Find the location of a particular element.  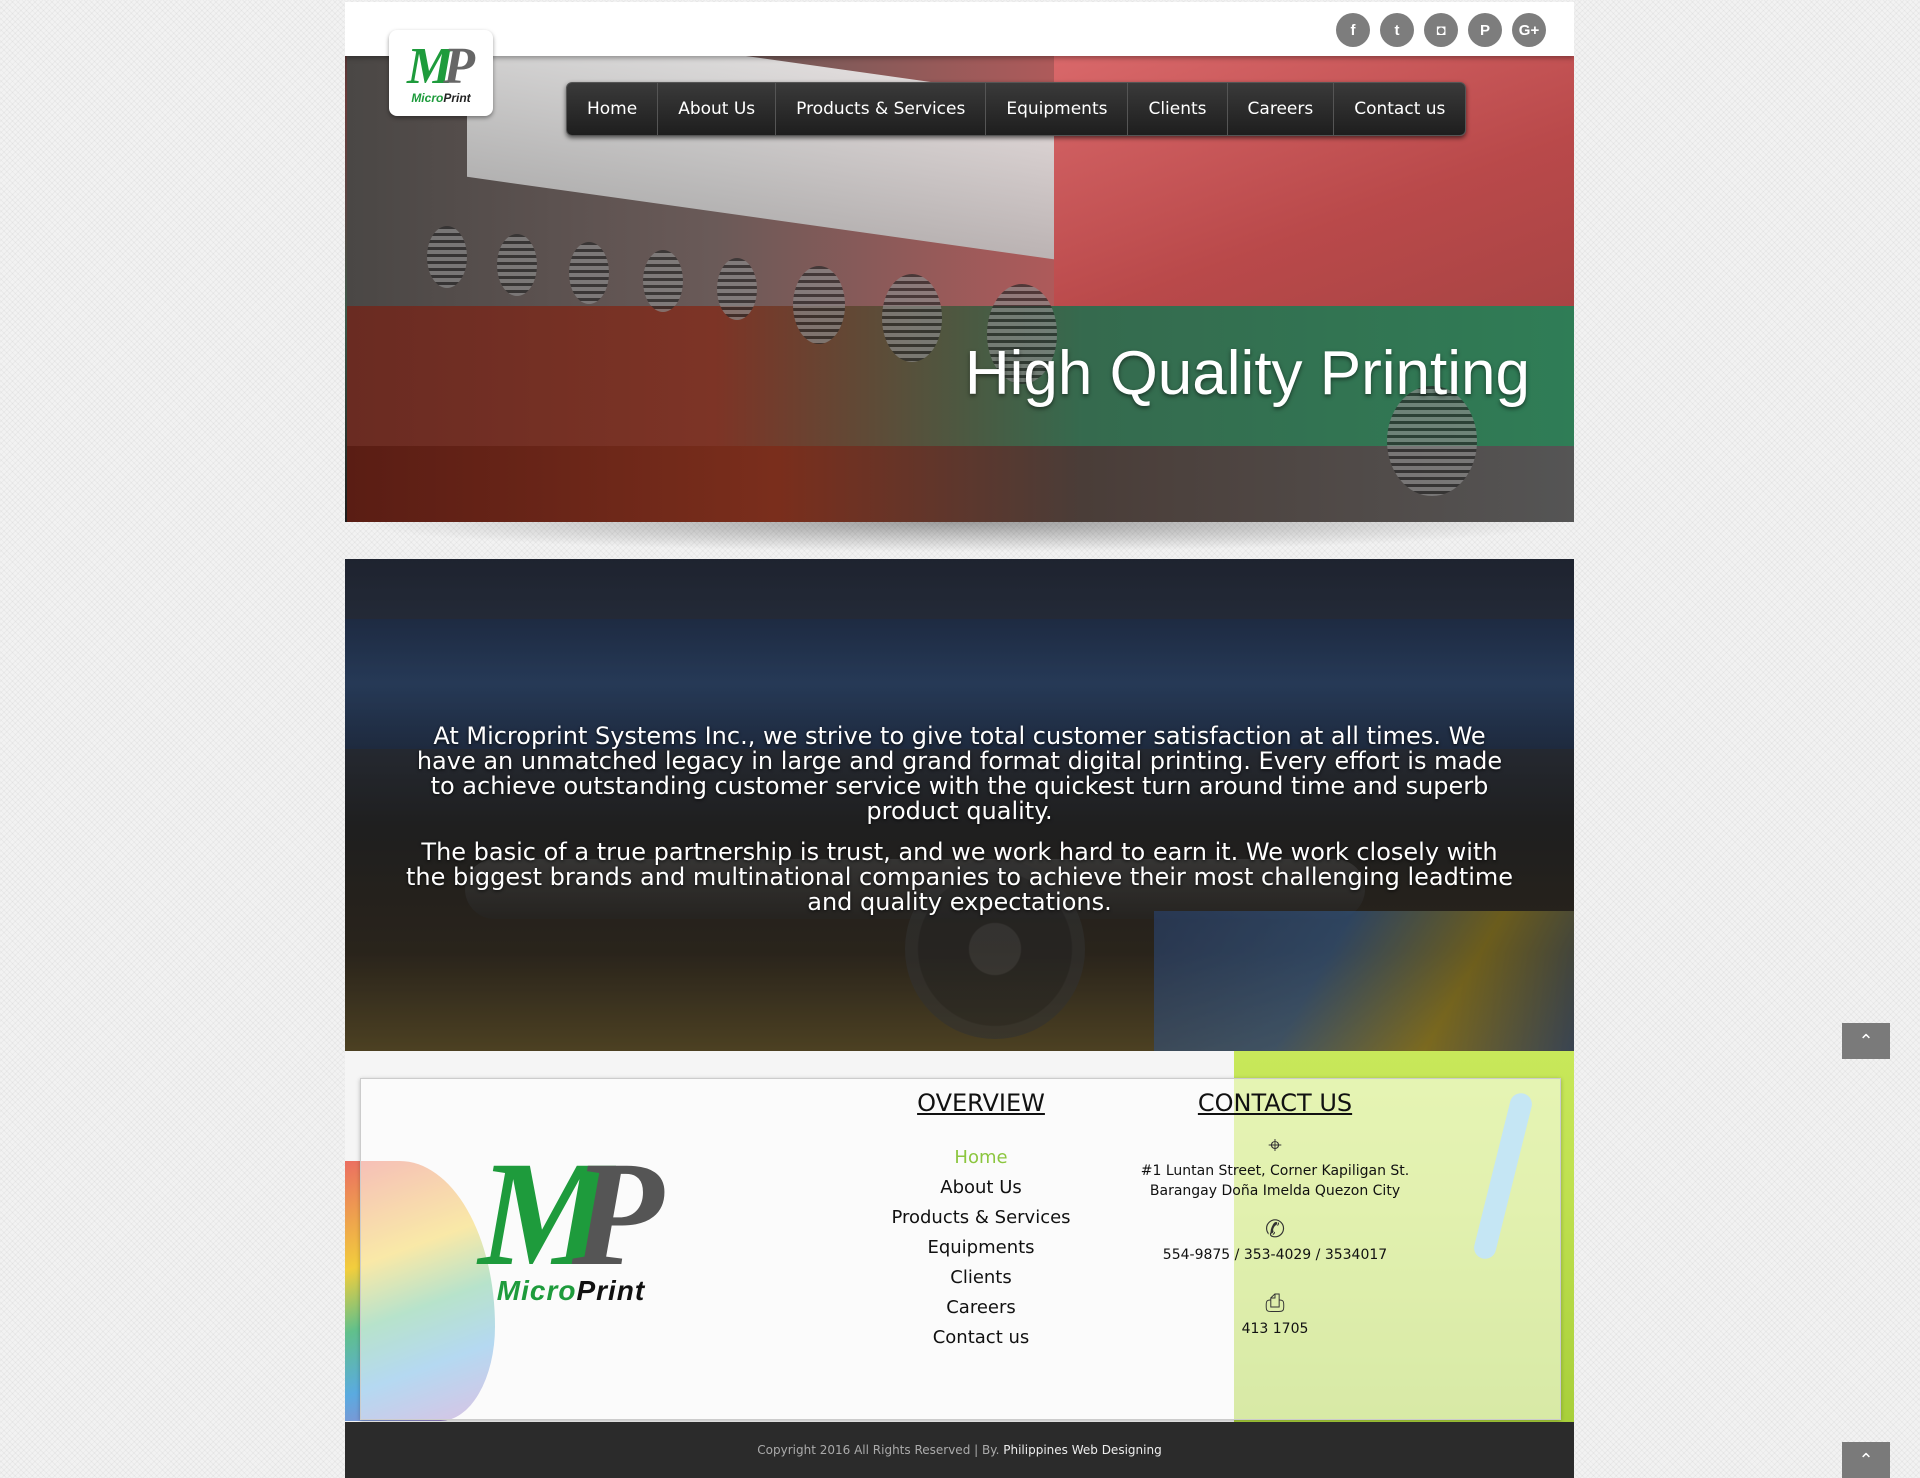

hero-shadow is located at coordinates (959, 537).